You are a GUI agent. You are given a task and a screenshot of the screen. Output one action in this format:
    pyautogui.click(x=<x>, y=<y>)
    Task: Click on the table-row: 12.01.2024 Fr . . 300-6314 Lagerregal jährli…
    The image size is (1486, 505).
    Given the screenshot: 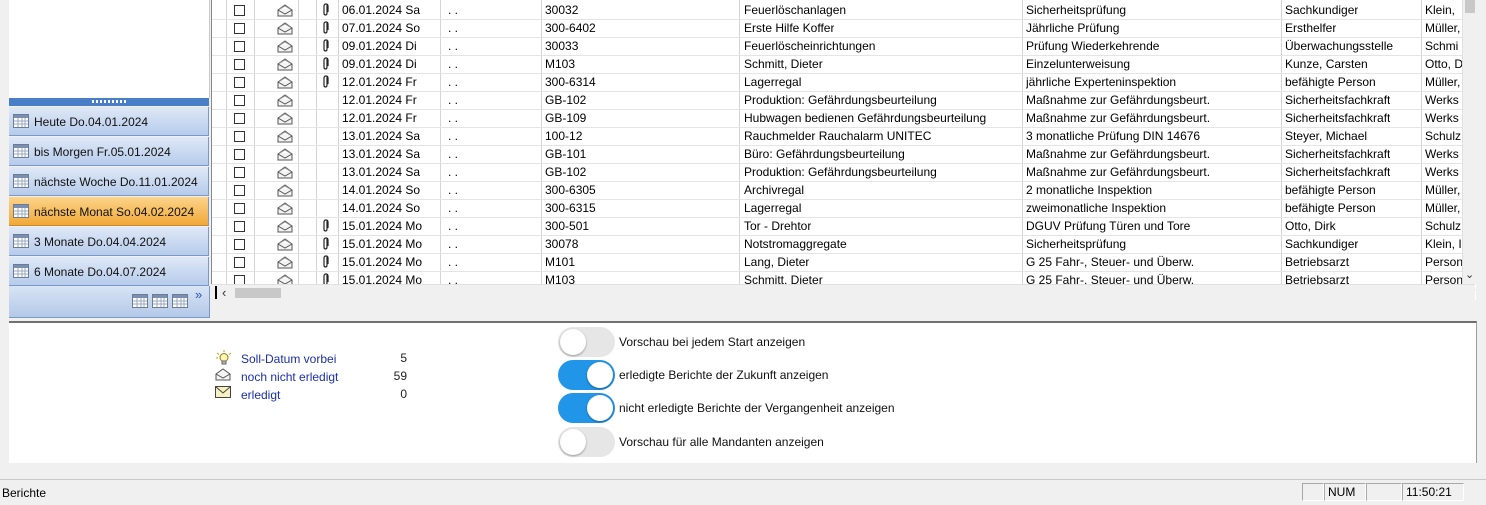 What is the action you would take?
    pyautogui.click(x=844, y=83)
    